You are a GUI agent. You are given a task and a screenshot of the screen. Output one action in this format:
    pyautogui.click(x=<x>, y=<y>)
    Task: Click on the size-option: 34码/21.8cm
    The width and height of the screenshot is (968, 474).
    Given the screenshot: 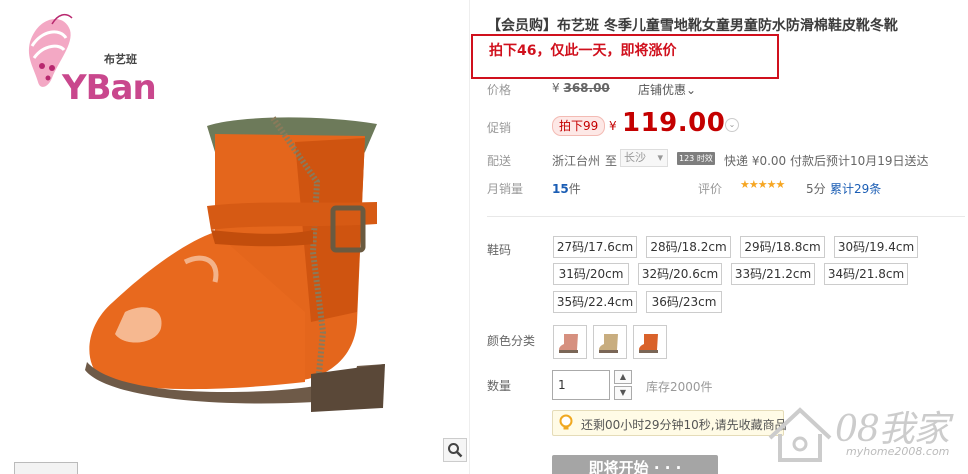 What is the action you would take?
    pyautogui.click(x=866, y=274)
    